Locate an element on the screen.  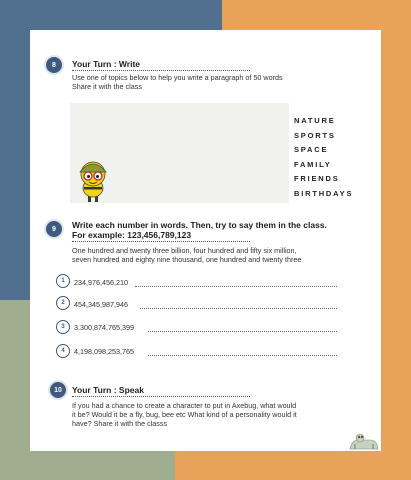
section-8-number: 8 is located at coordinates (54, 65).